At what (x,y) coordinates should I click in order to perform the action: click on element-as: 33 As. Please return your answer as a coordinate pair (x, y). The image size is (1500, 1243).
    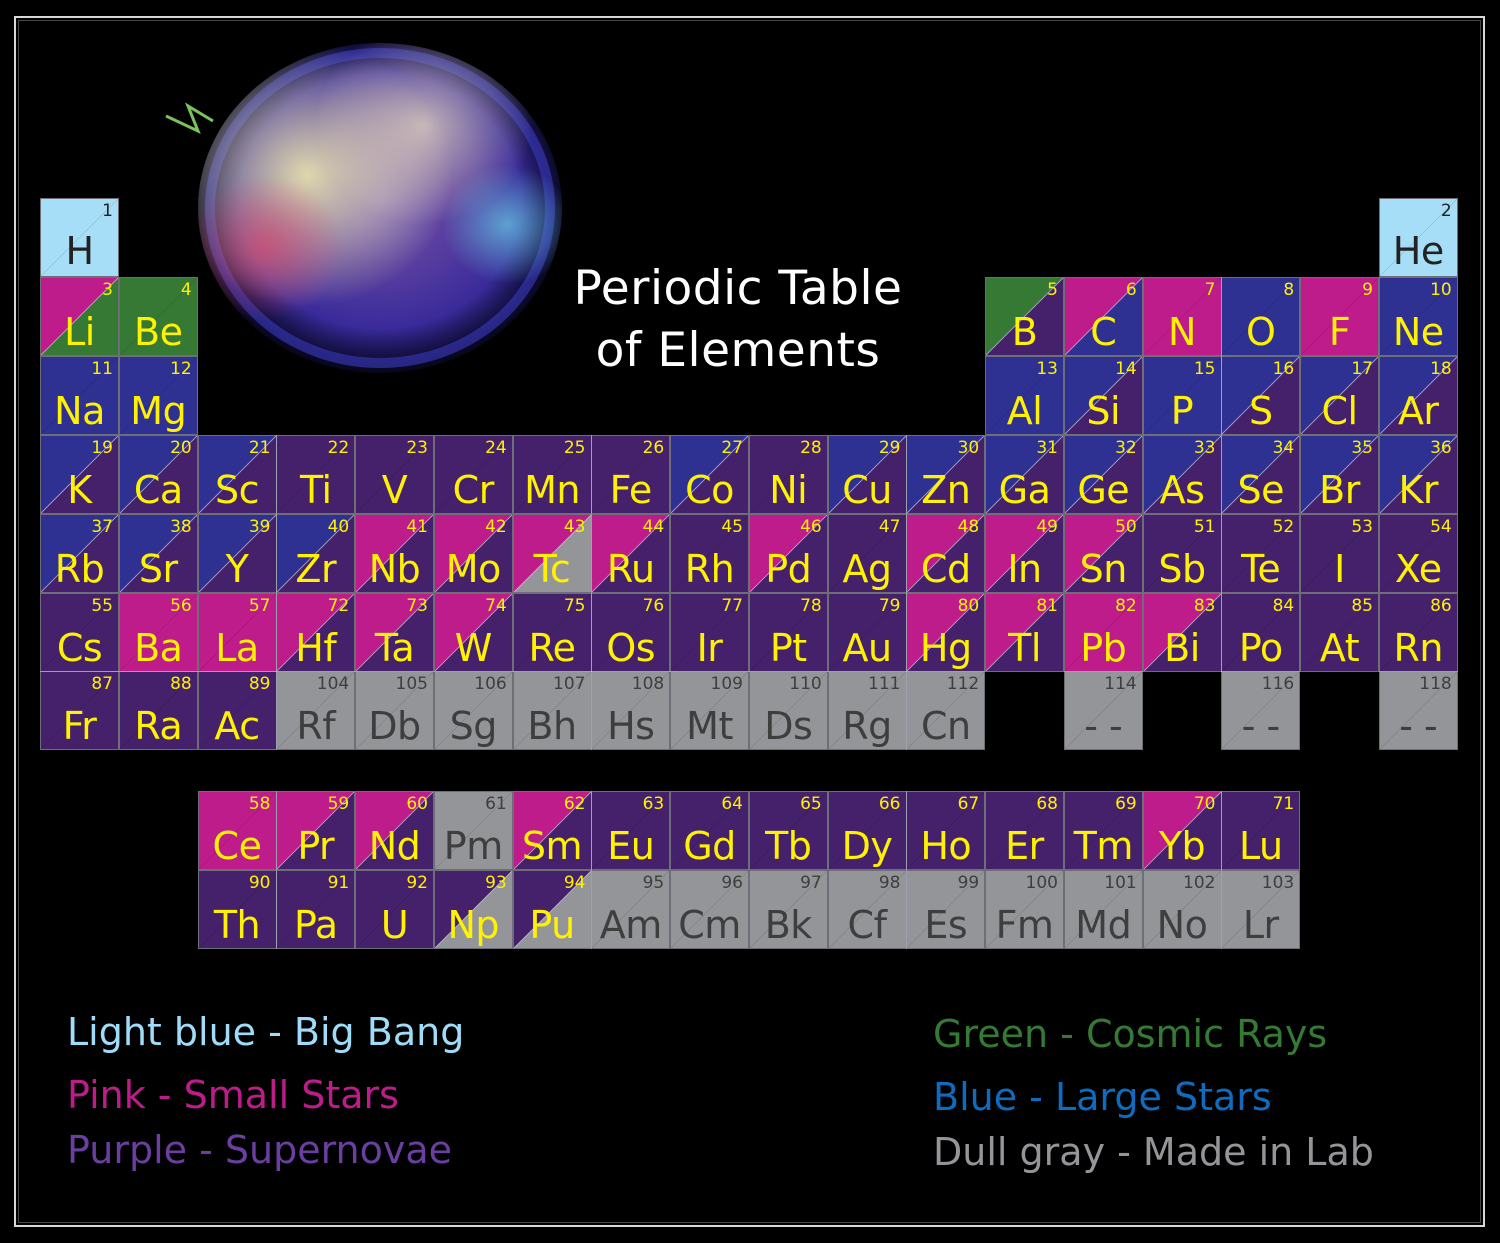
    Looking at the image, I should click on (1182, 474).